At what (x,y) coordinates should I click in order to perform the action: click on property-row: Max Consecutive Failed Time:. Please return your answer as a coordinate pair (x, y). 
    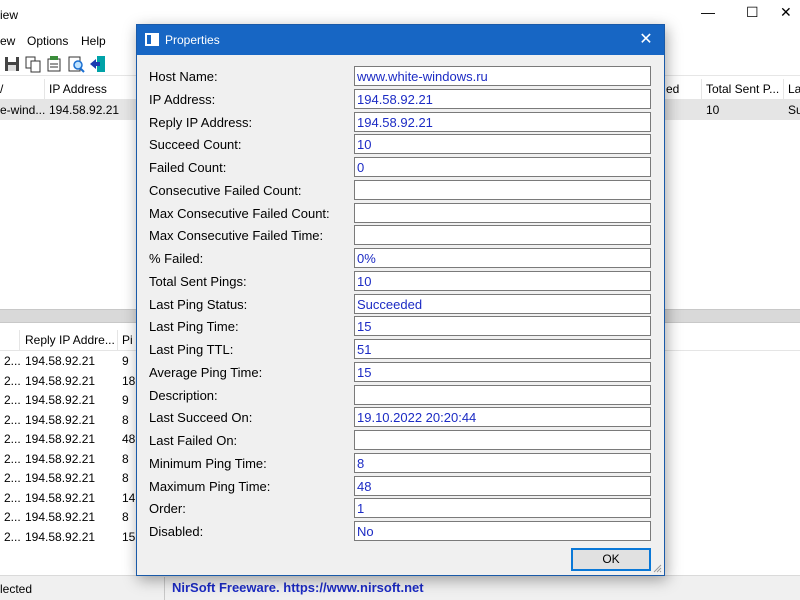
    Looking at the image, I should click on (400, 236).